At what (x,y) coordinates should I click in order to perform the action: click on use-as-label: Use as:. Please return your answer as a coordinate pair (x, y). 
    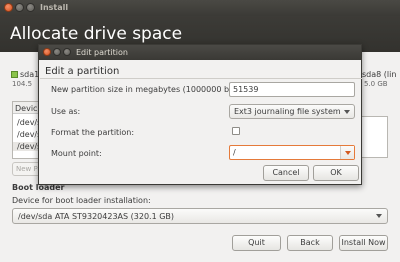
    Looking at the image, I should click on (66, 111).